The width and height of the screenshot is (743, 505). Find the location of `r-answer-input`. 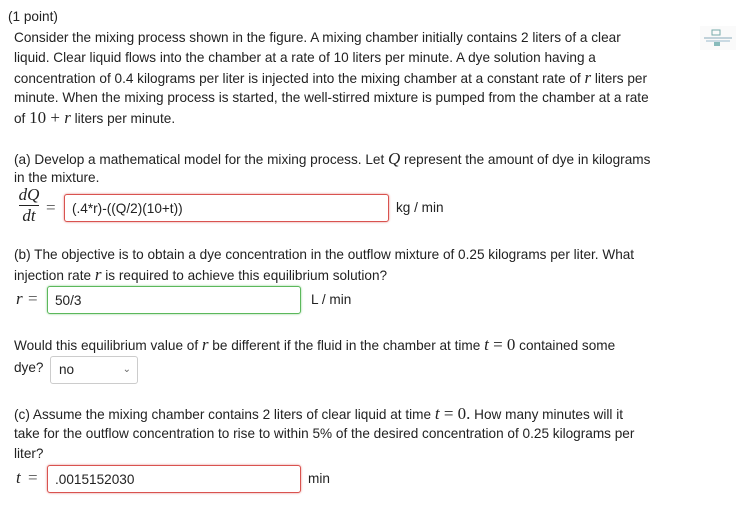

r-answer-input is located at coordinates (174, 300).